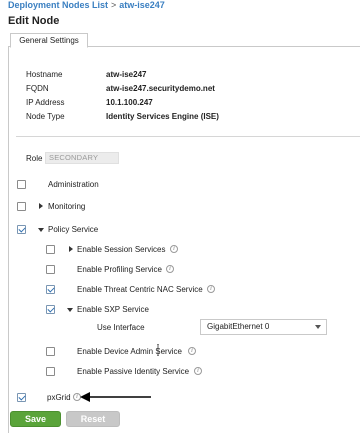 The height and width of the screenshot is (433, 360). I want to click on reset-button: Reset, so click(93, 419).